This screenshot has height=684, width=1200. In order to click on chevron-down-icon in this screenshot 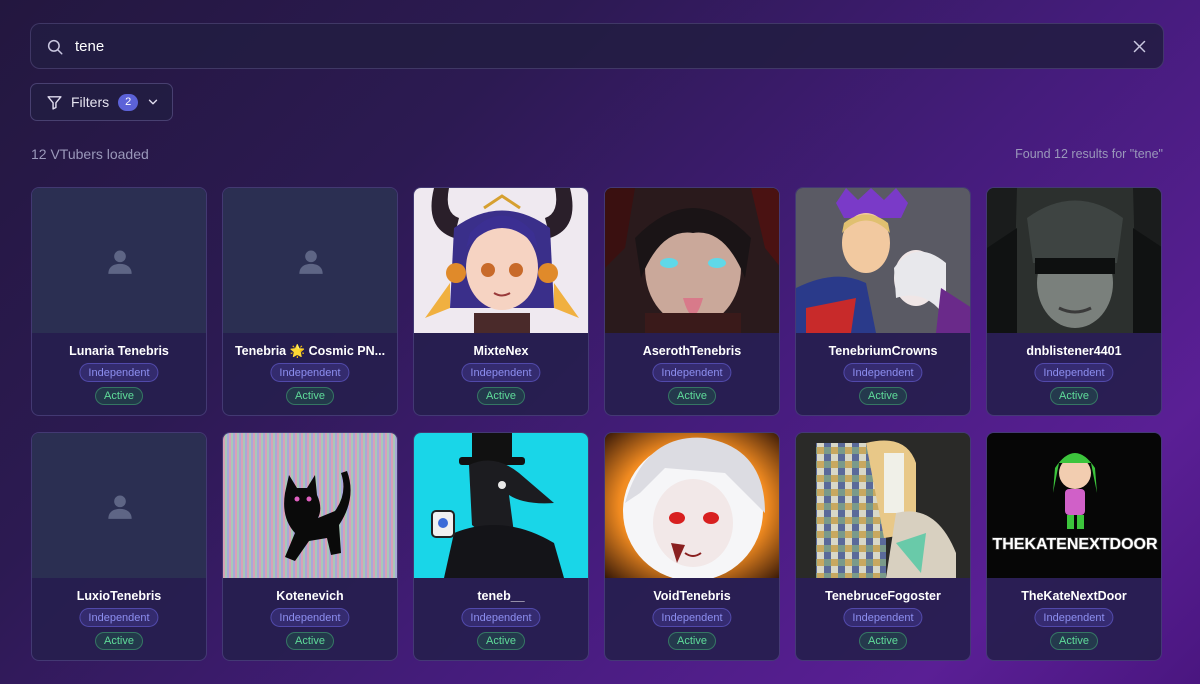, I will do `click(153, 102)`.